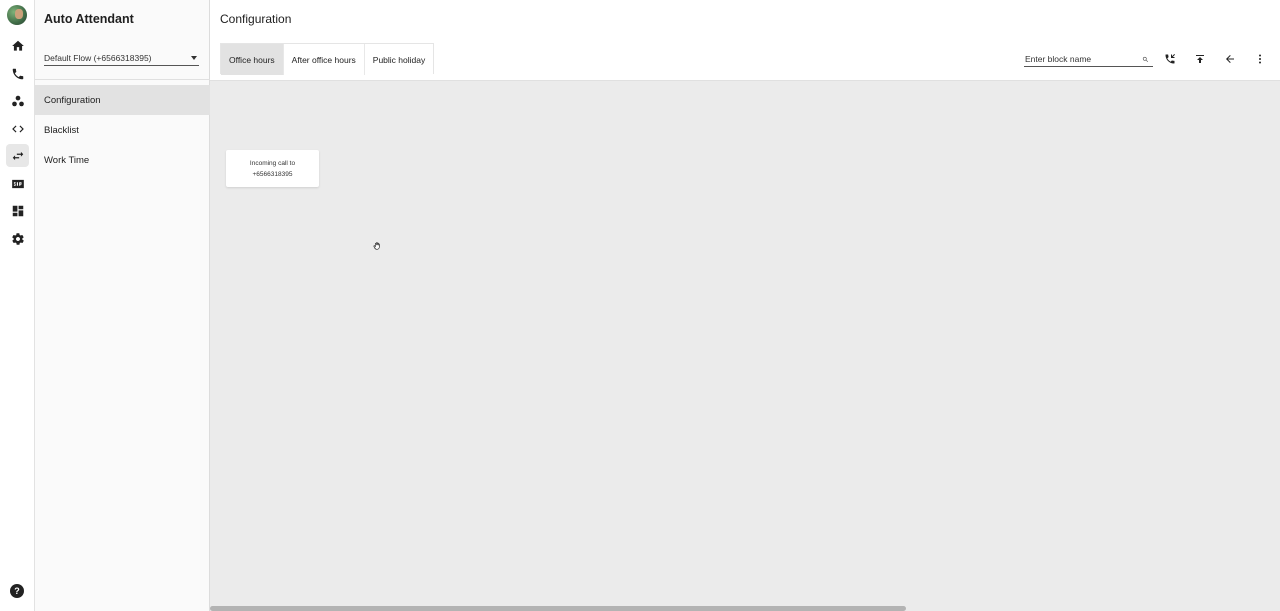 This screenshot has height=611, width=1280. What do you see at coordinates (399, 59) in the screenshot?
I see `tab-public-holiday: Public holiday` at bounding box center [399, 59].